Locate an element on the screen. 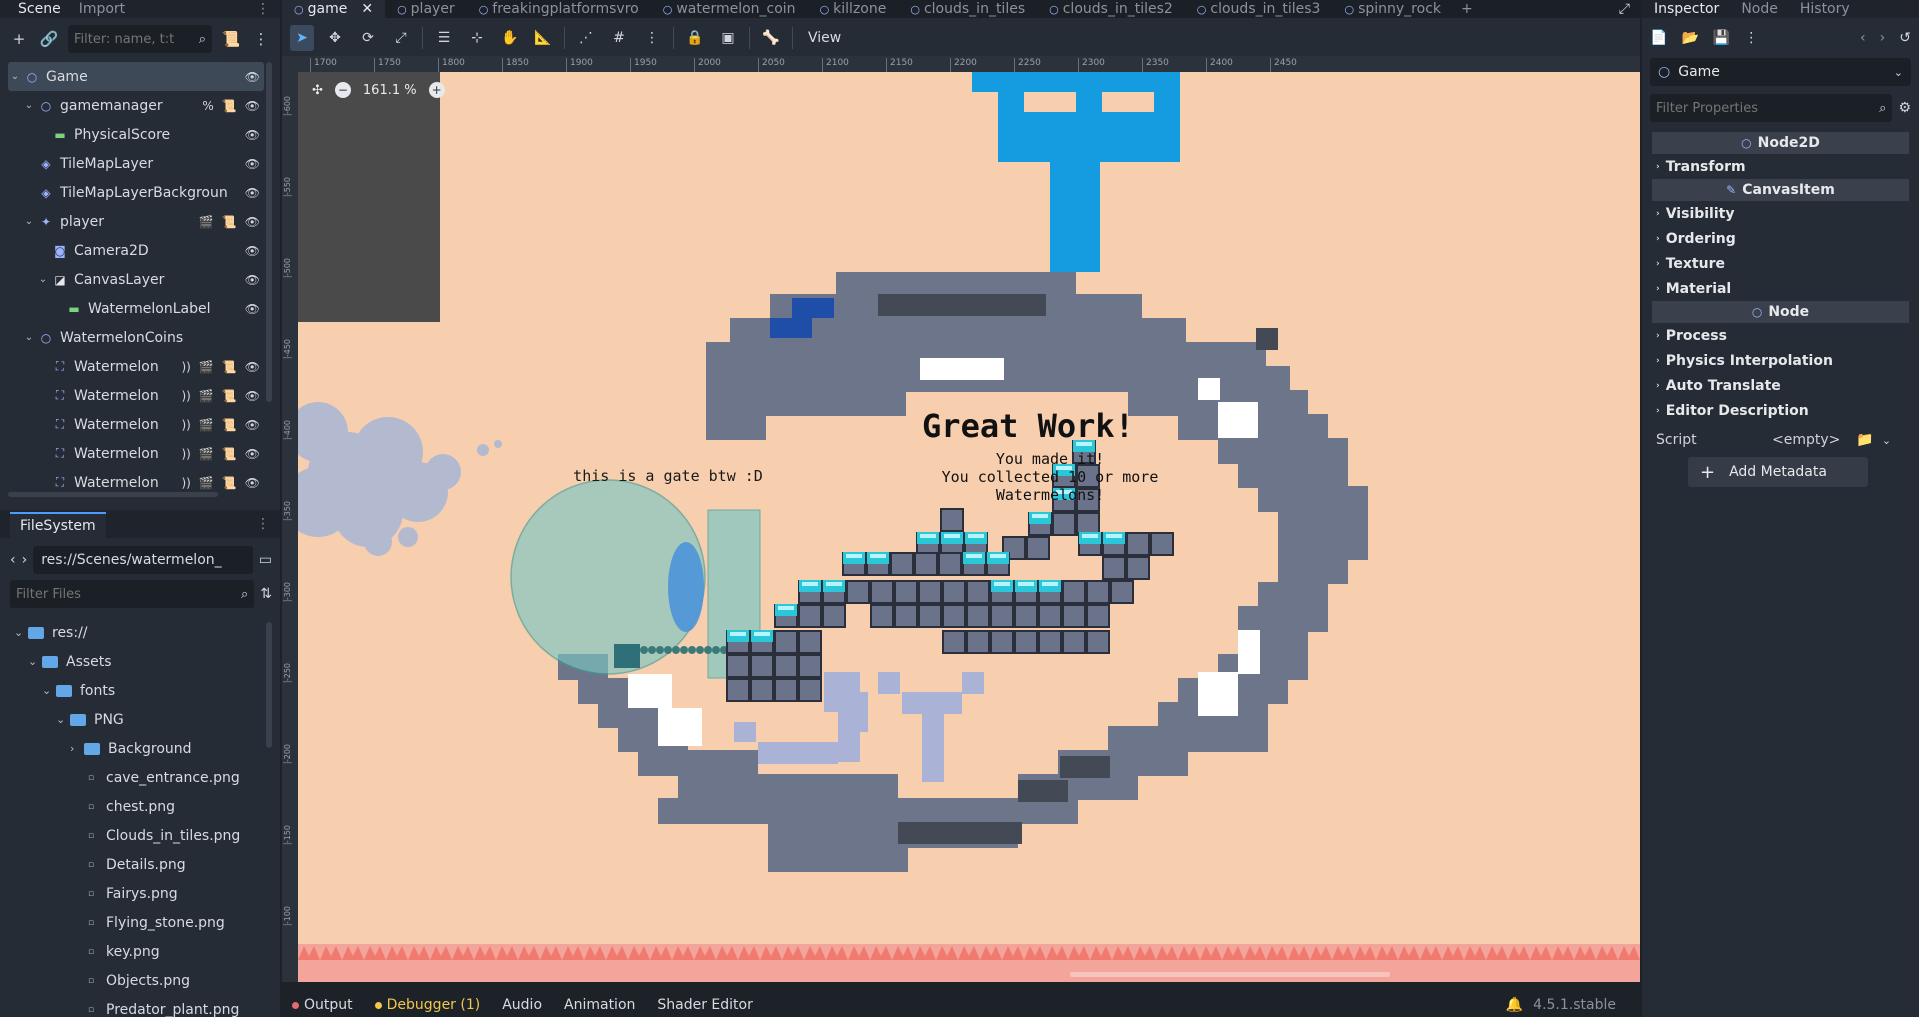 The width and height of the screenshot is (1919, 1017). file-item: ▫ Flying_stone.png is located at coordinates (141, 922).